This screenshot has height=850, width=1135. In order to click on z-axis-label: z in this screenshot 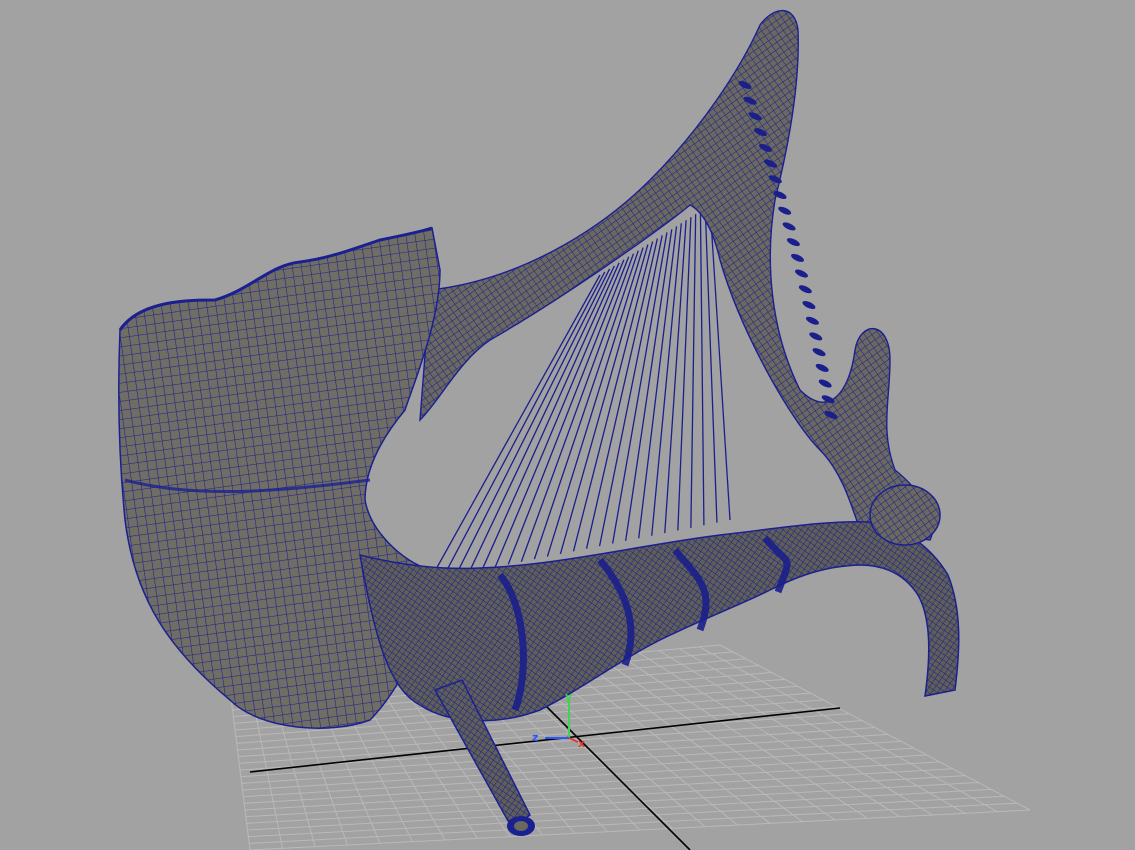, I will do `click(535, 737)`.